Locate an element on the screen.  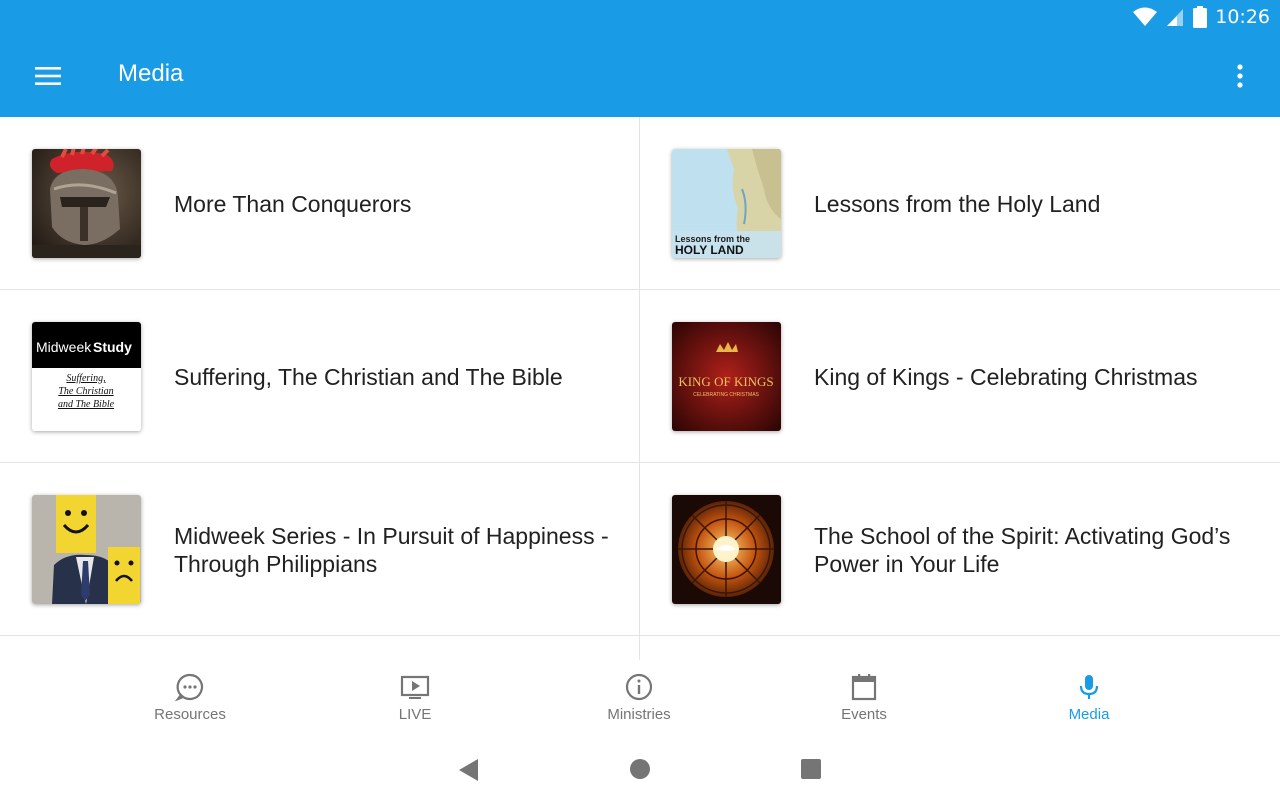
holy-land-map-thumbnail: Lessons from the HOLY LAND is located at coordinates (726, 203).